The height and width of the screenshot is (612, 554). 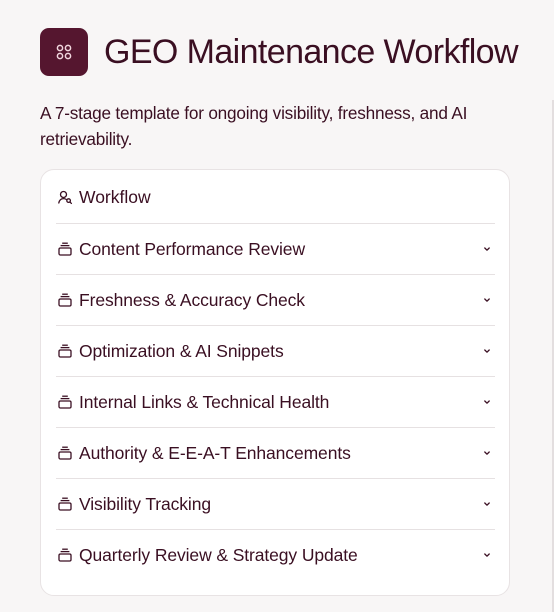 What do you see at coordinates (64, 52) in the screenshot?
I see `grid-cluster-icon` at bounding box center [64, 52].